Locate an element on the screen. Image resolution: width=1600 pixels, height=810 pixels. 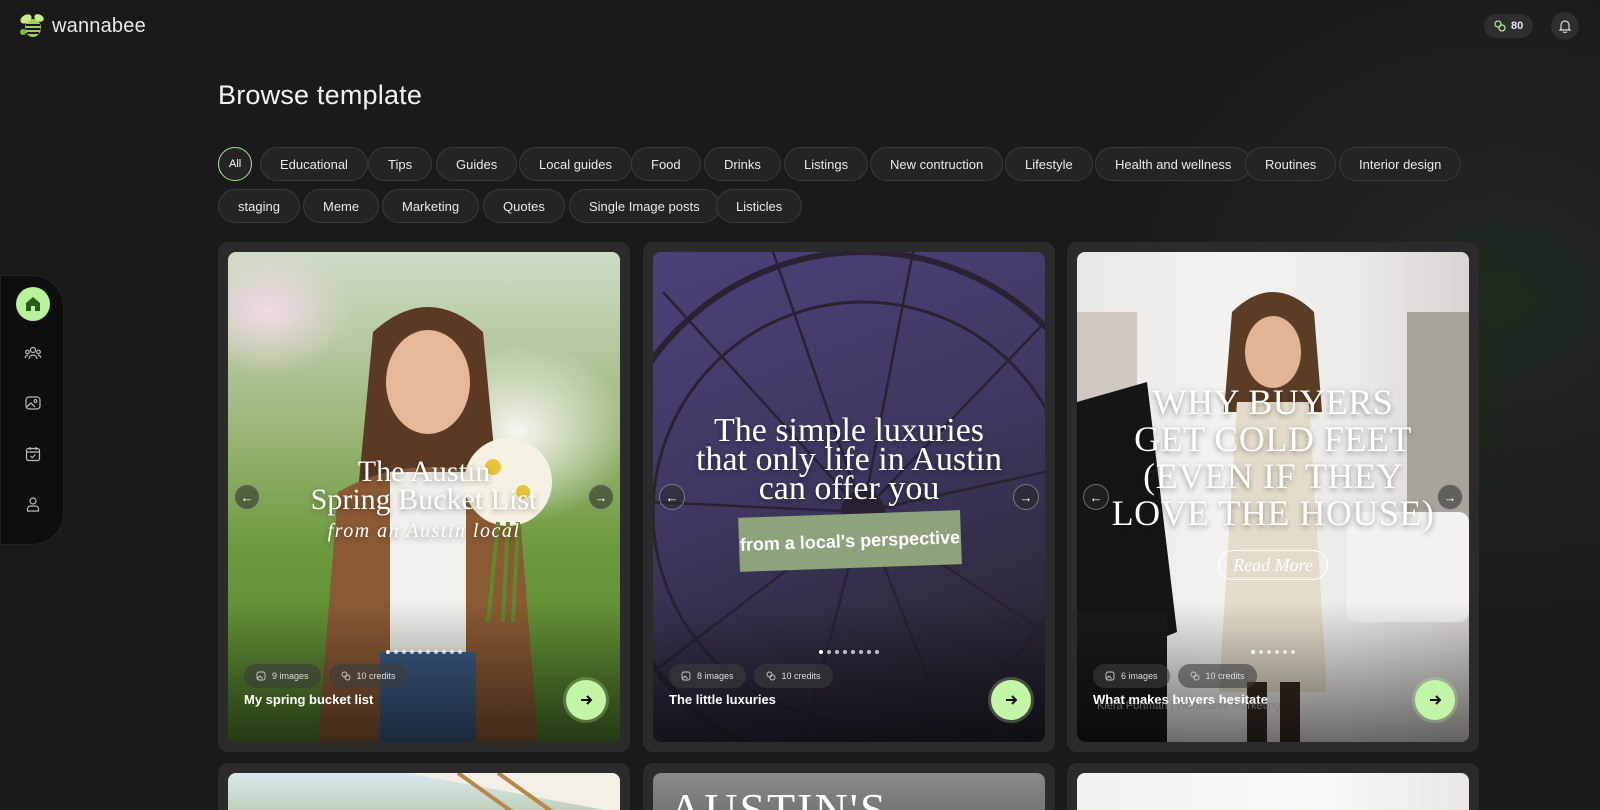
images-count: 9 images is located at coordinates (290, 676).